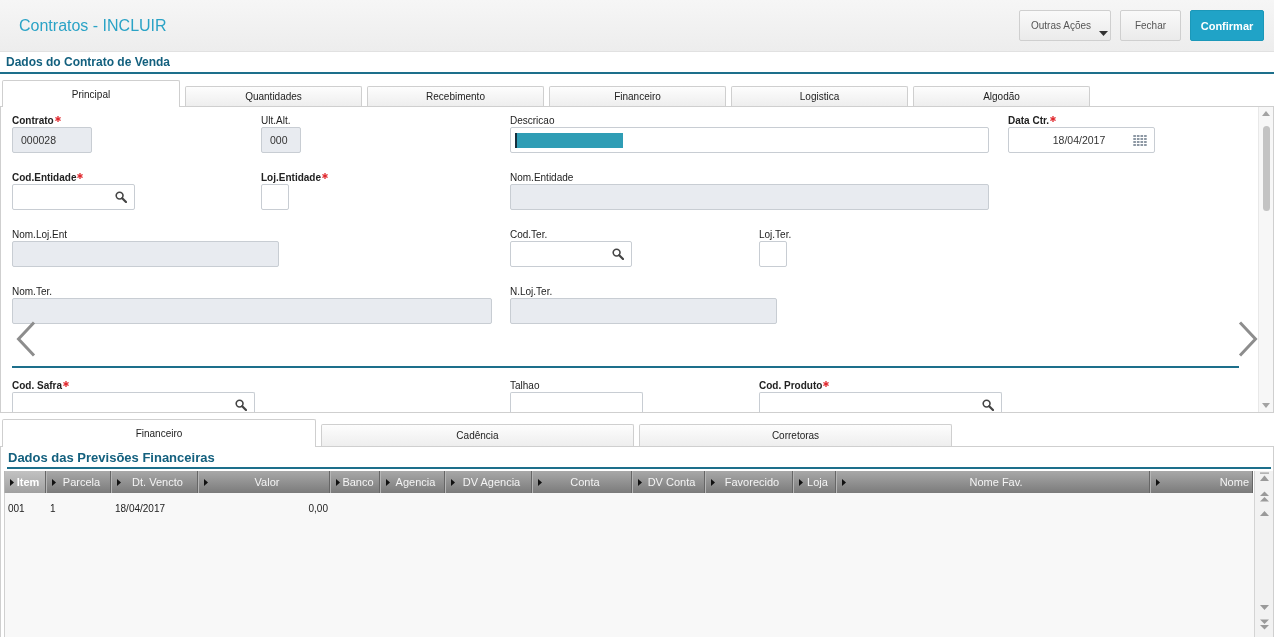 This screenshot has width=1274, height=637. I want to click on tab: Logistica, so click(819, 96).